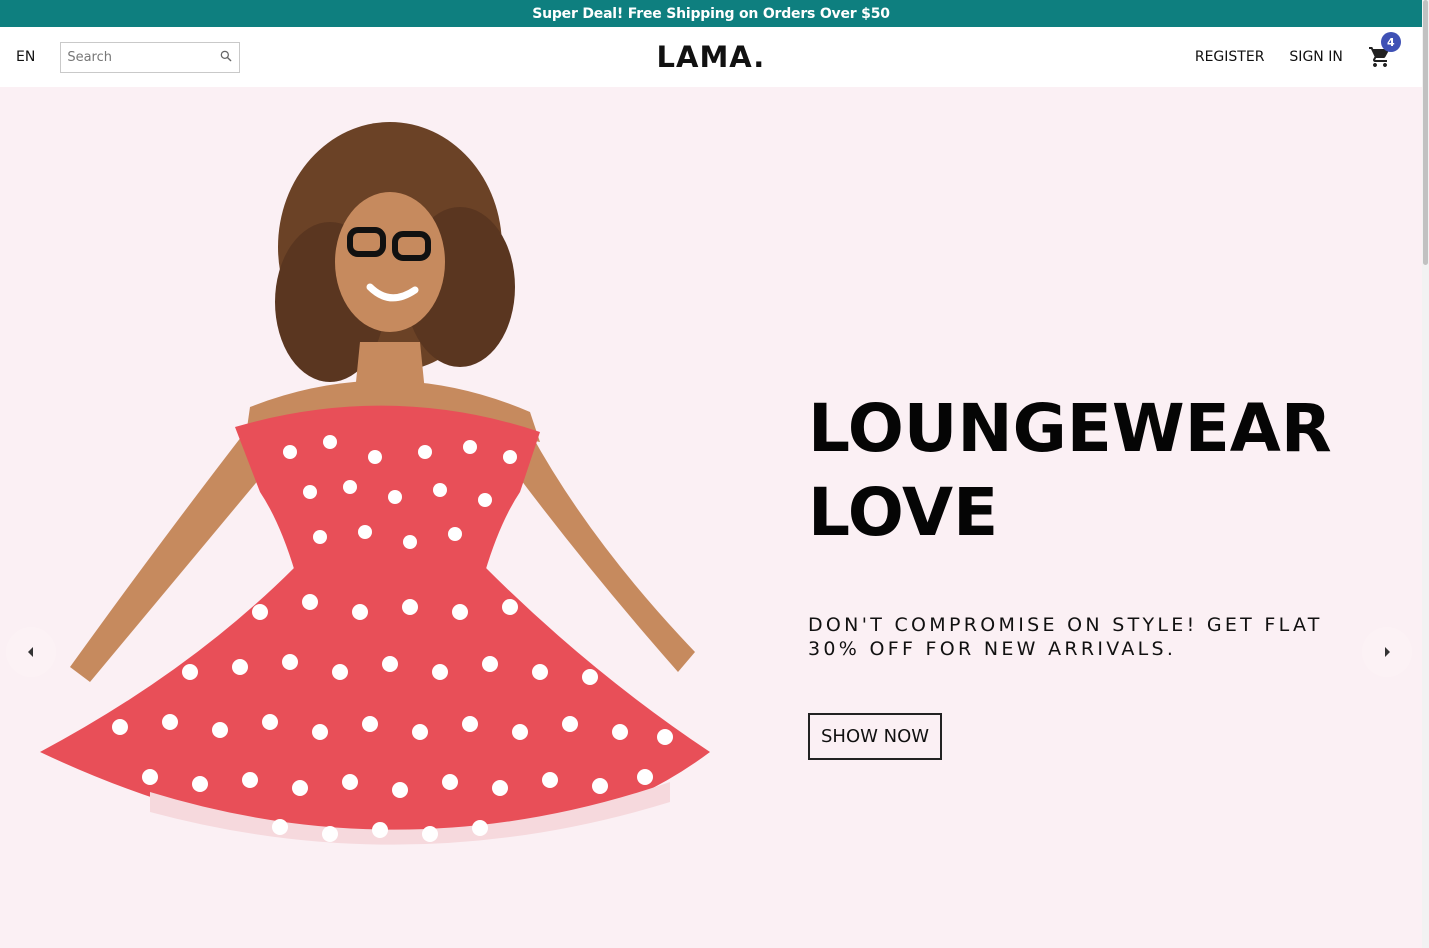  Describe the element at coordinates (1315, 57) in the screenshot. I see `sign-in-link: SIGN IN` at that location.